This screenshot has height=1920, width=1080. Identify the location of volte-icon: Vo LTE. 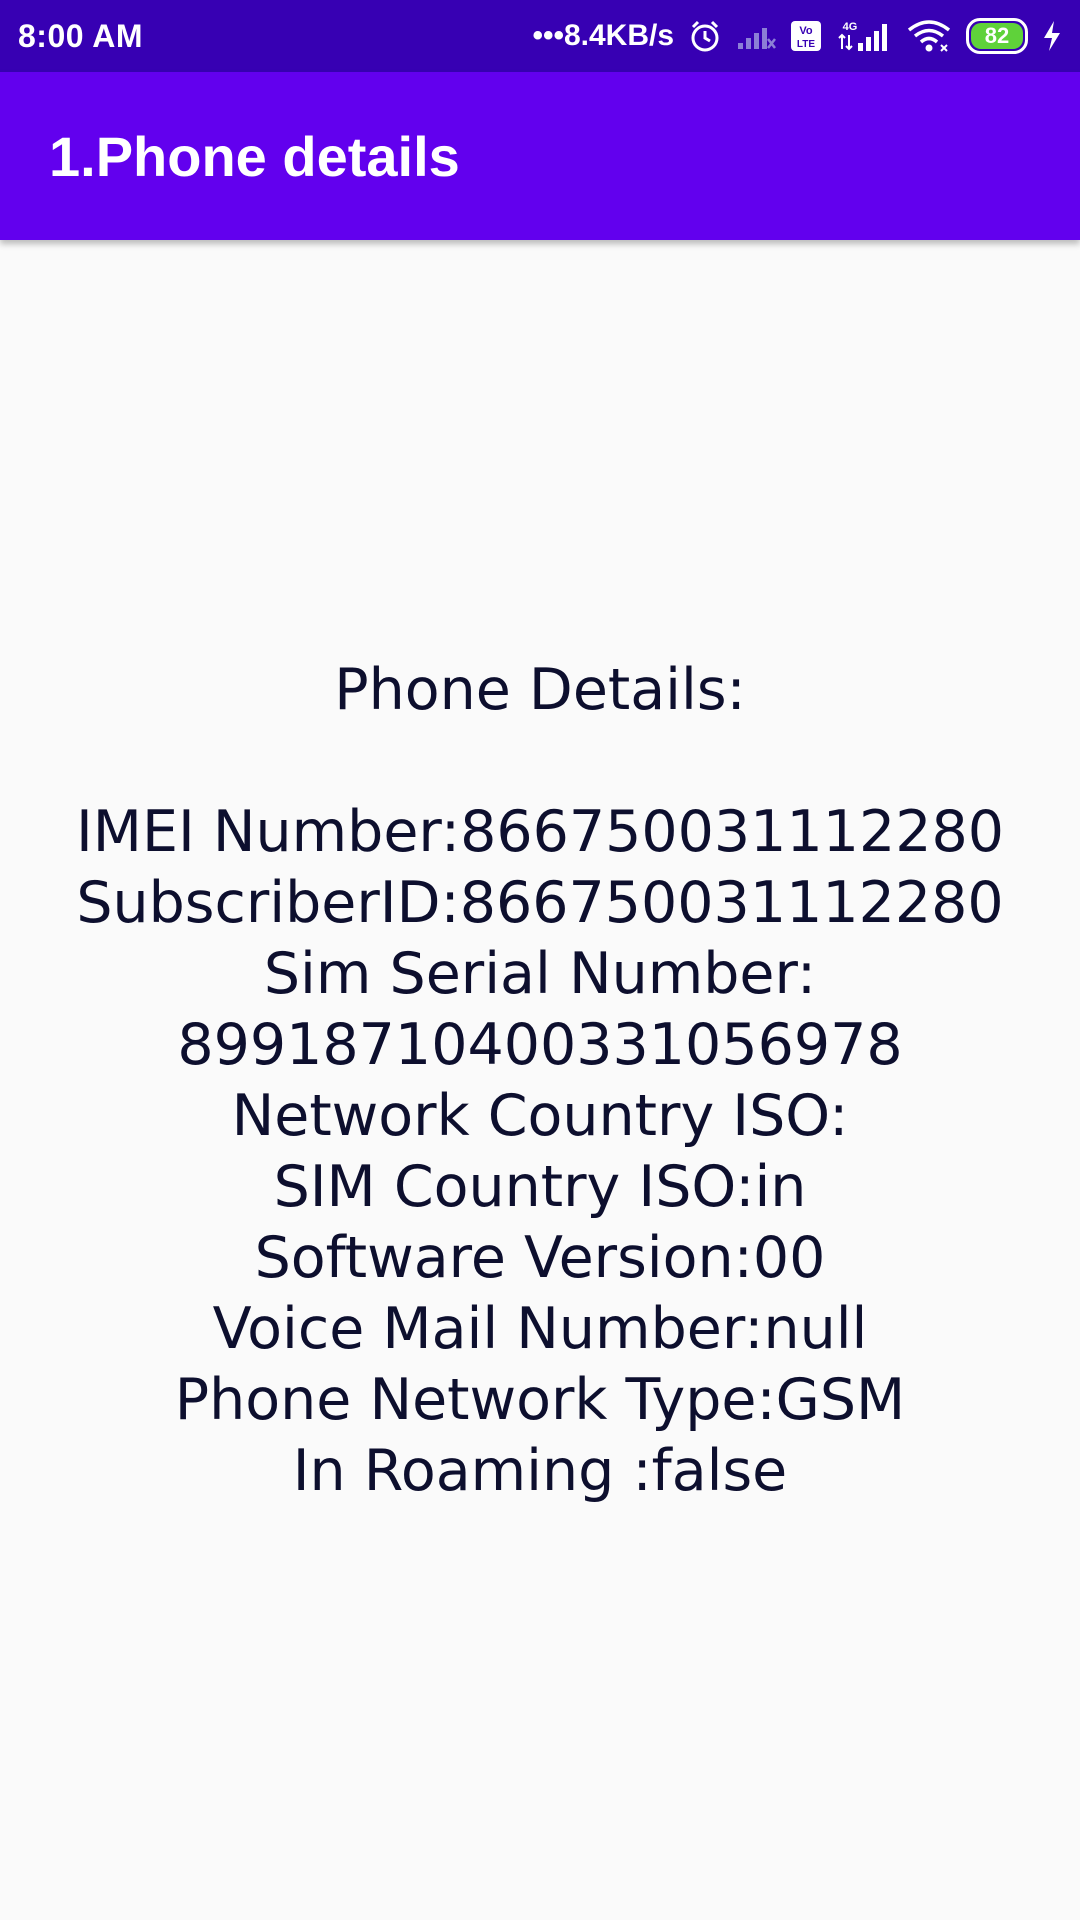
(806, 36).